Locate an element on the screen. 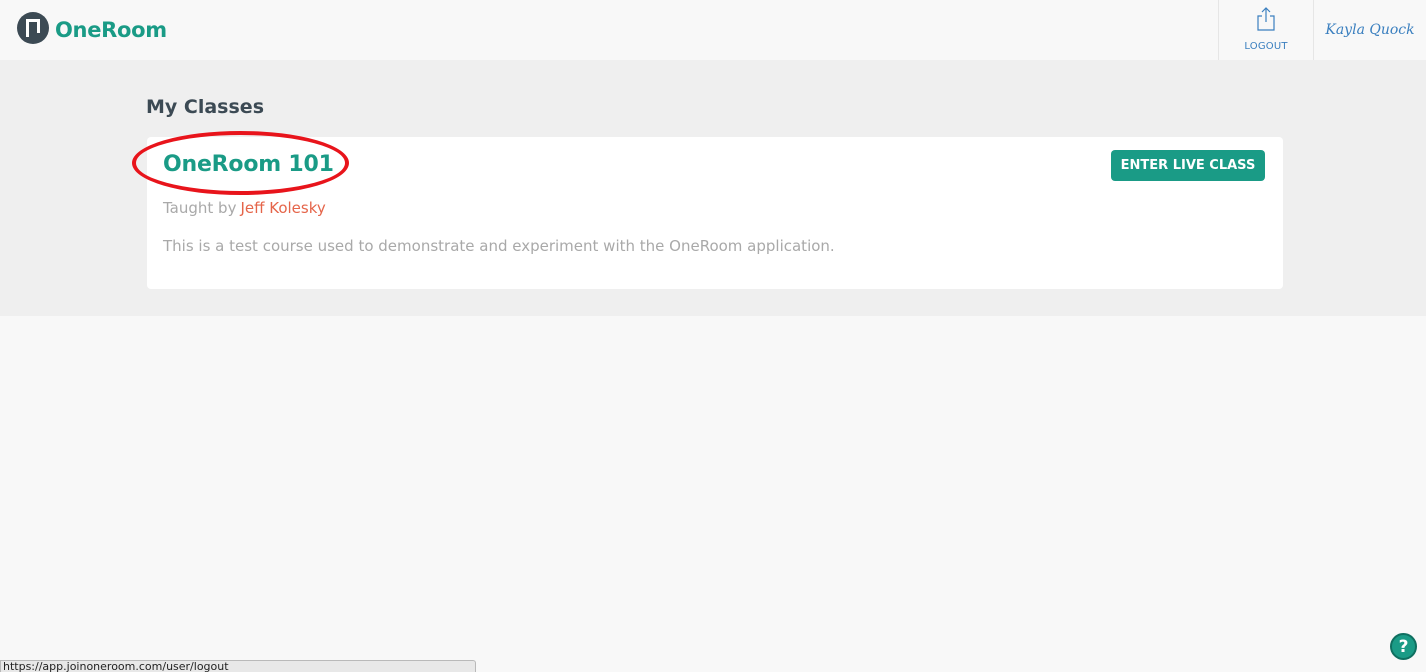  teacher-link: Jeff Kolesky is located at coordinates (282, 208).